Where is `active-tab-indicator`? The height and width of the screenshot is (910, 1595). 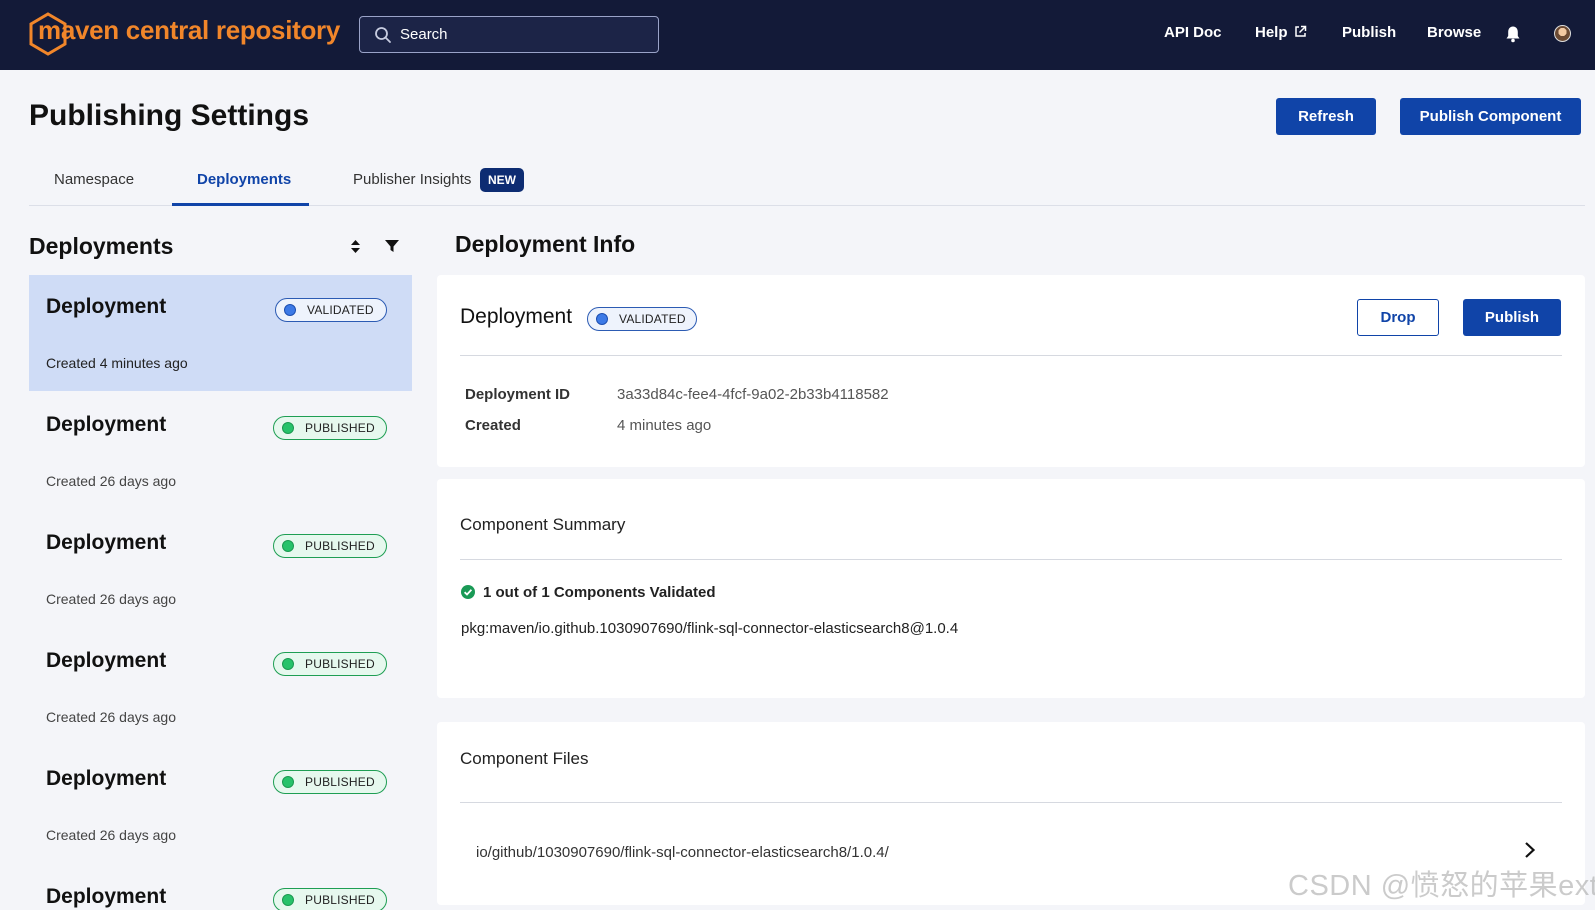
active-tab-indicator is located at coordinates (240, 204).